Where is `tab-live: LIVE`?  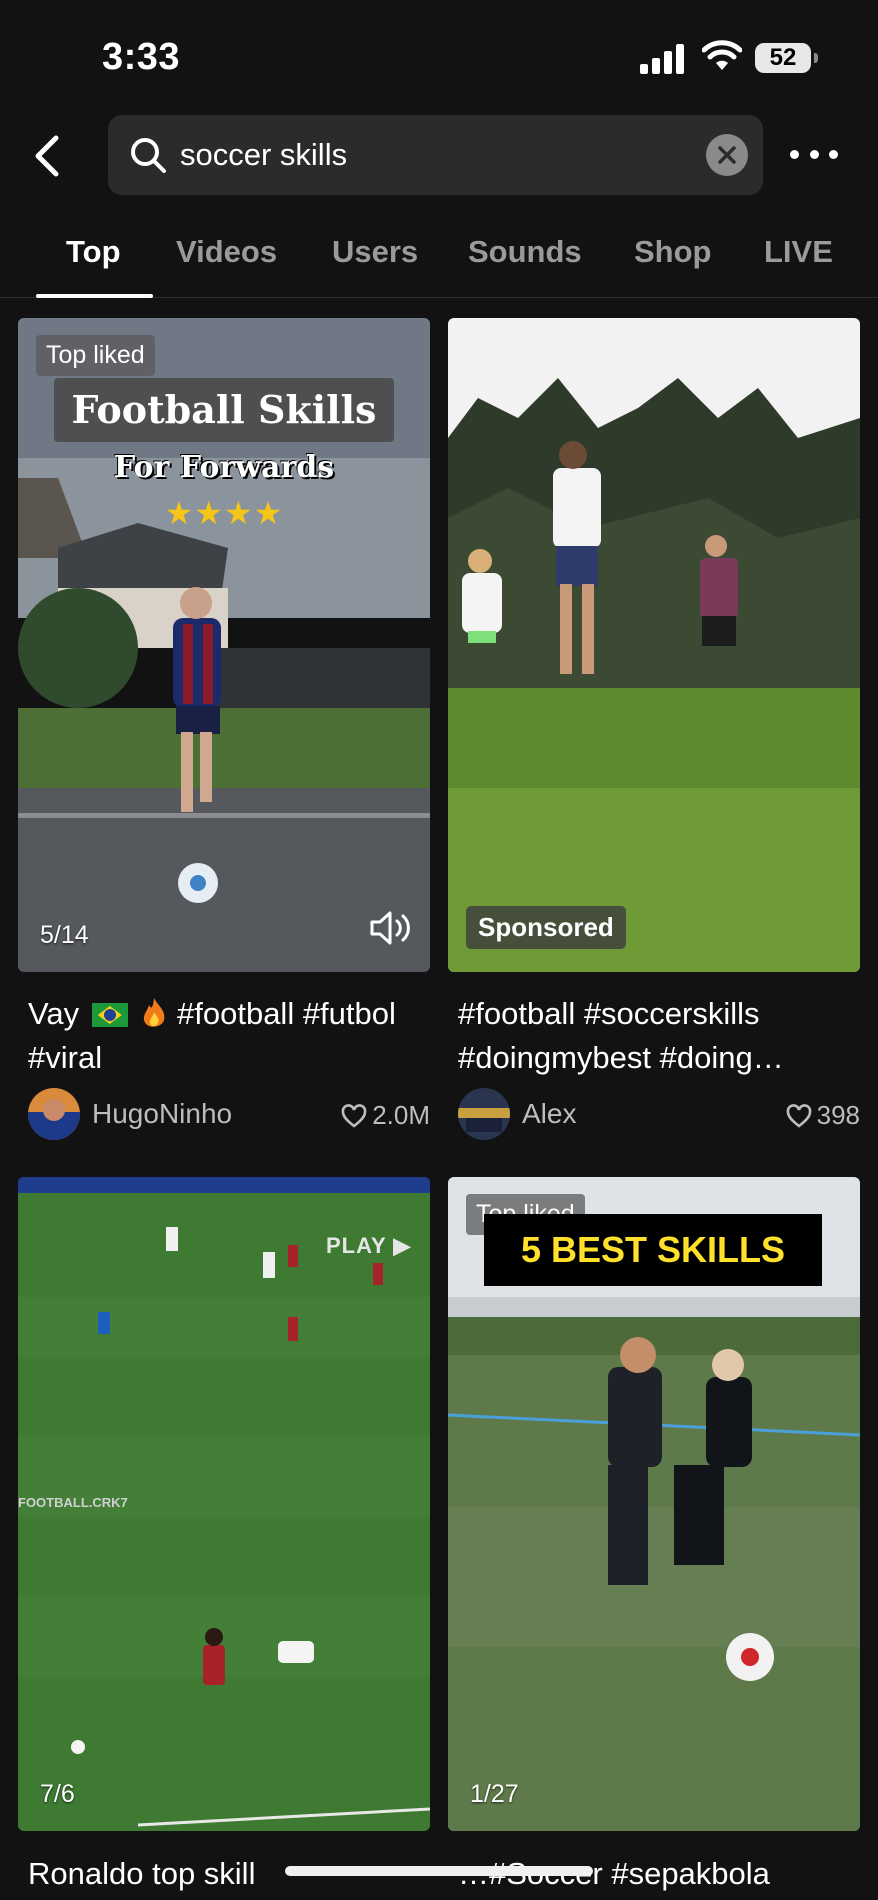
tab-live: LIVE is located at coordinates (798, 252).